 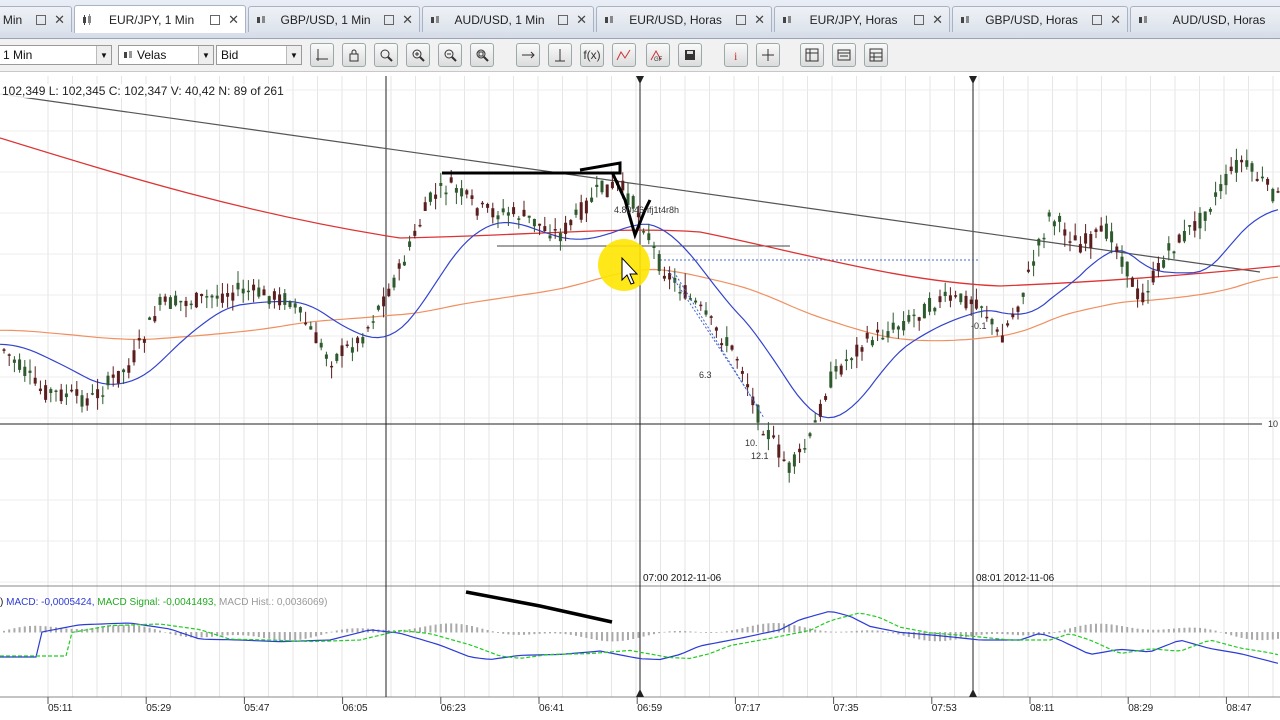 I want to click on tab-gbpusd-1min: GBP/USD, 1 Min ✕, so click(x=334, y=19).